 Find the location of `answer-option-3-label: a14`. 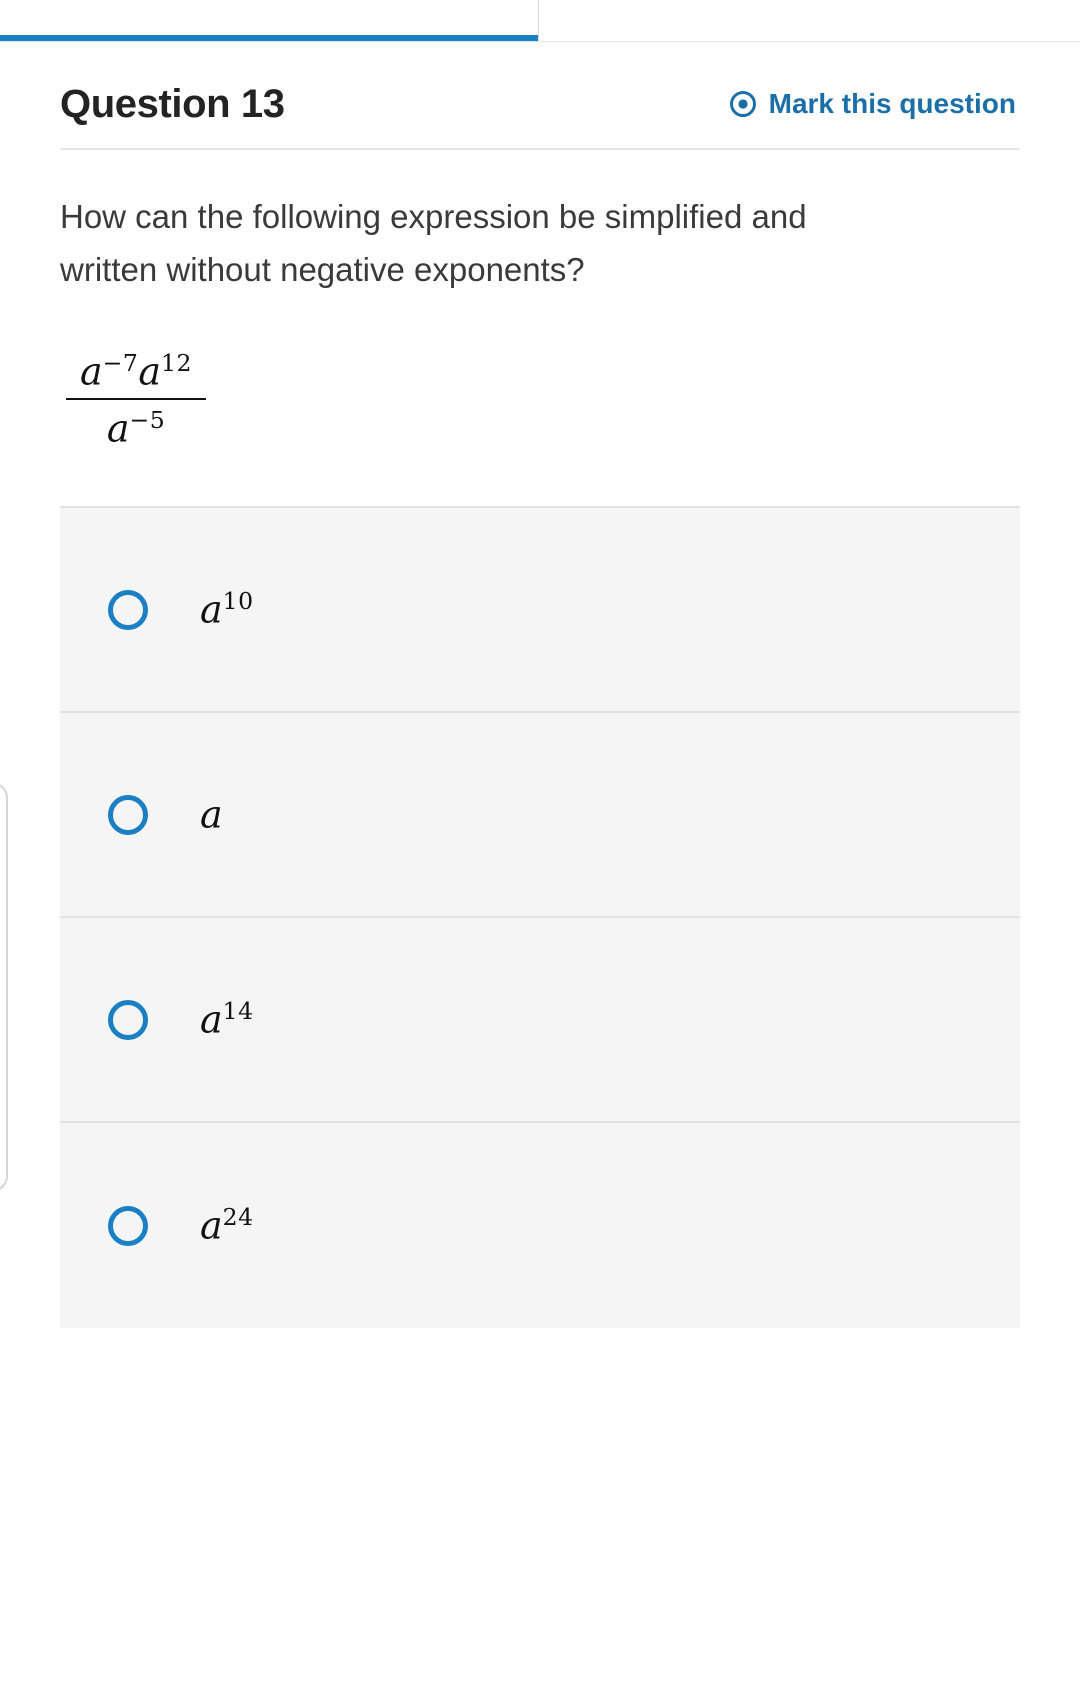

answer-option-3-label: a14 is located at coordinates (227, 1019).